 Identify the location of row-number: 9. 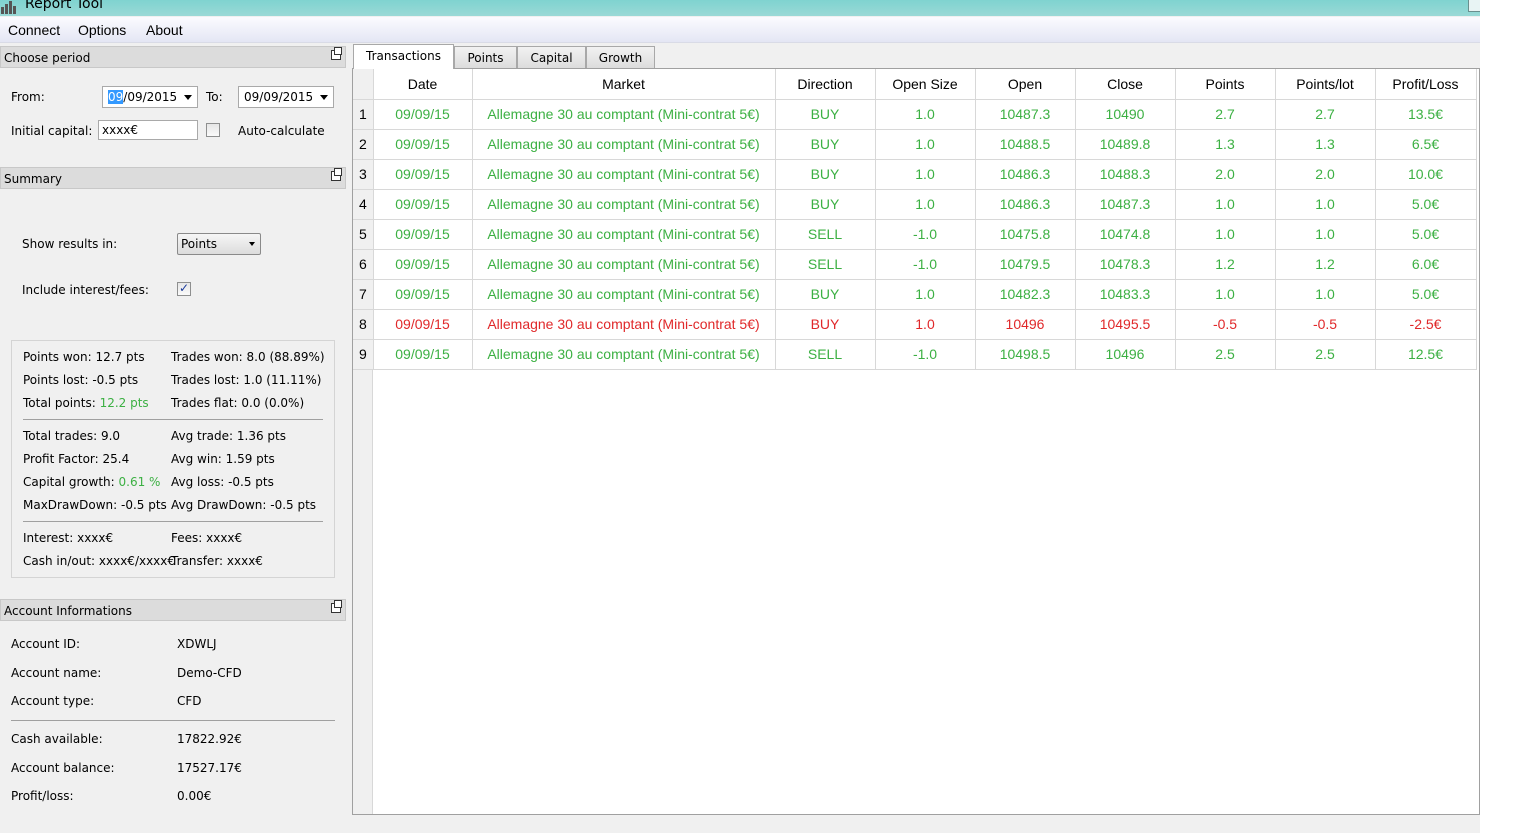
(363, 354).